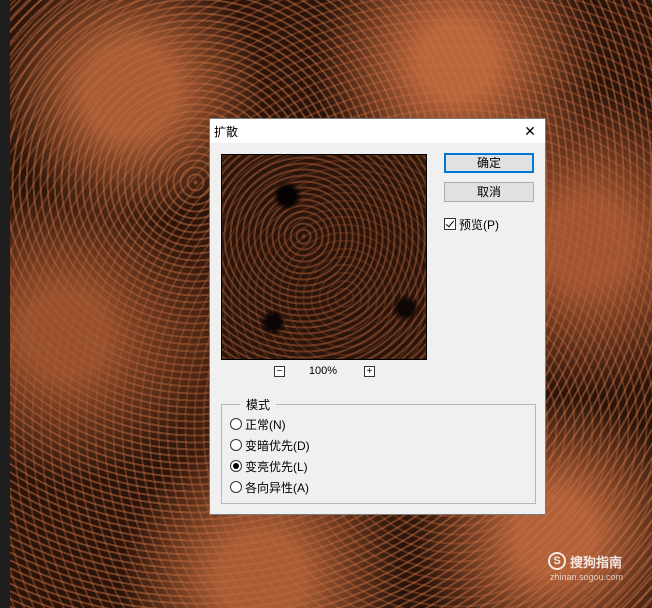 This screenshot has width=652, height=608. What do you see at coordinates (265, 424) in the screenshot?
I see `mode-option-label: 正常(N)` at bounding box center [265, 424].